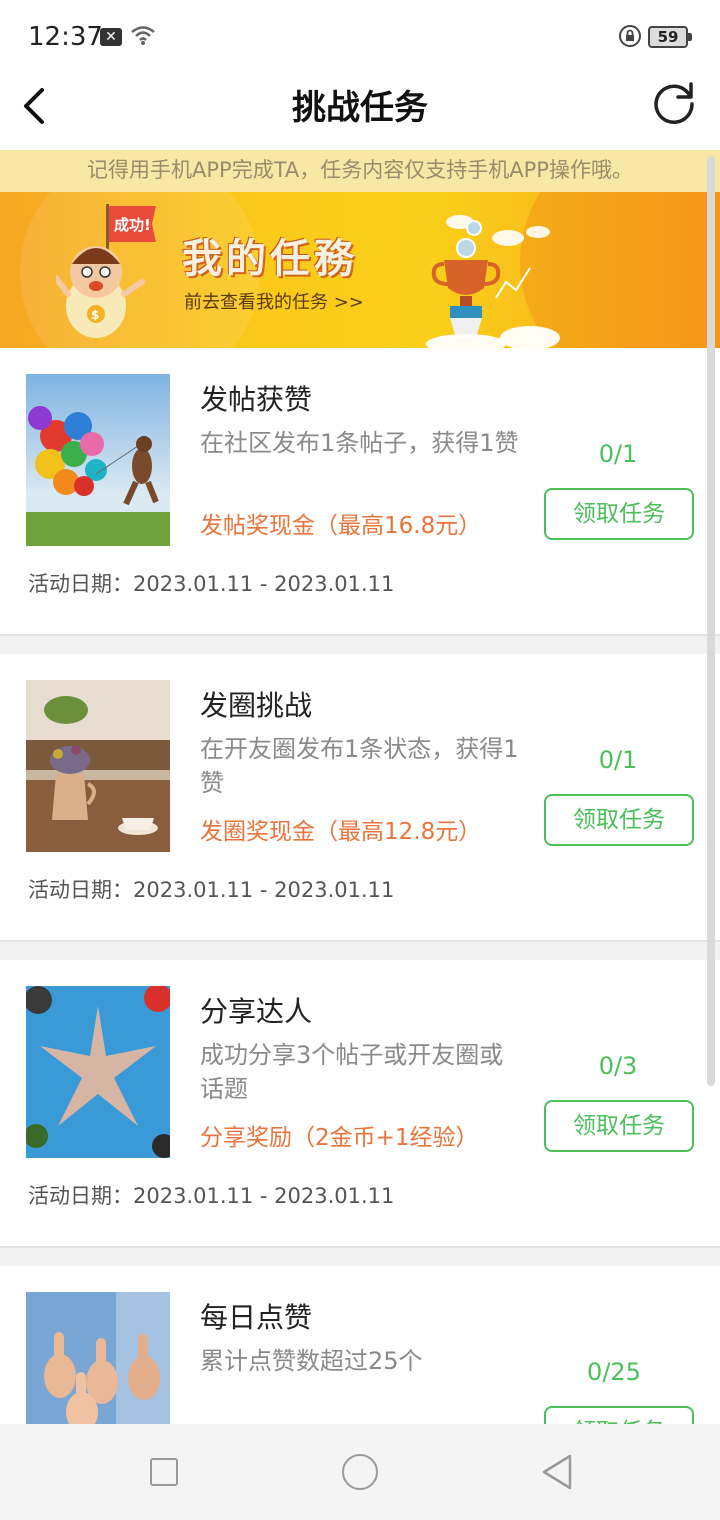 Image resolution: width=720 pixels, height=1520 pixels. What do you see at coordinates (359, 443) in the screenshot?
I see `task-description: 在社区发布1条帖子，获得1赞` at bounding box center [359, 443].